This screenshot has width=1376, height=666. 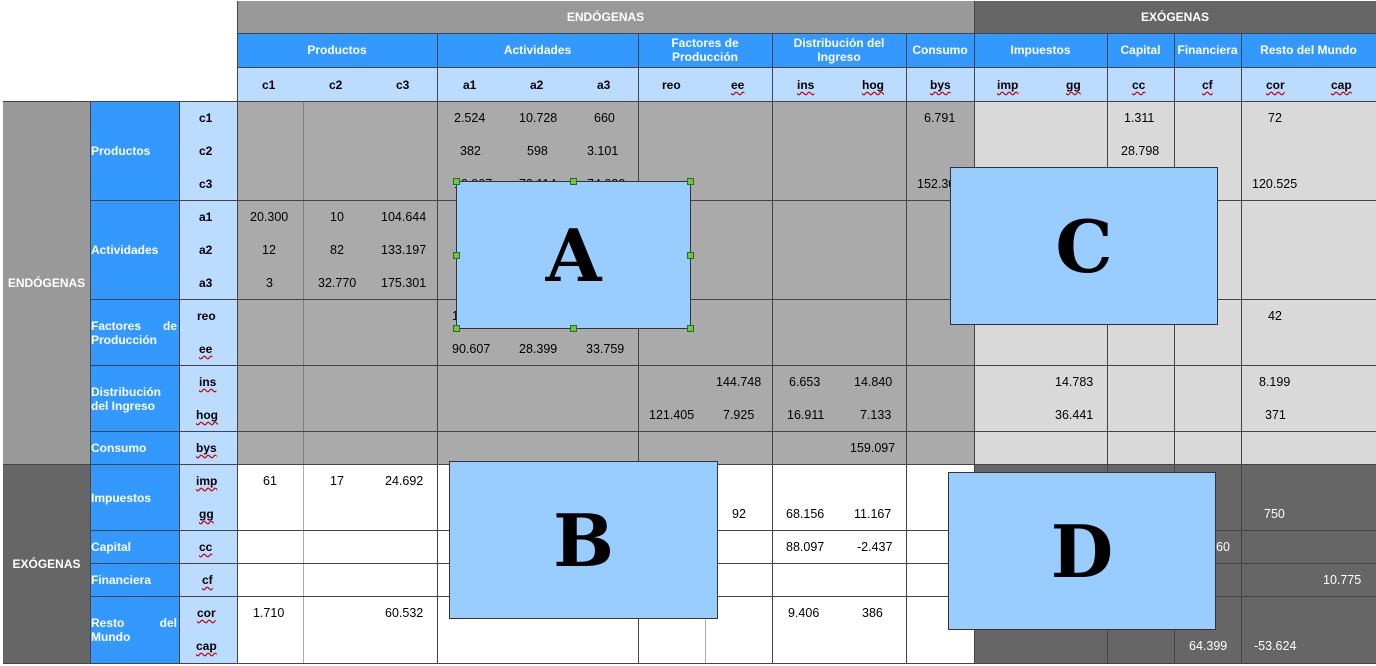 I want to click on overlay-label-b: B, so click(x=583, y=540).